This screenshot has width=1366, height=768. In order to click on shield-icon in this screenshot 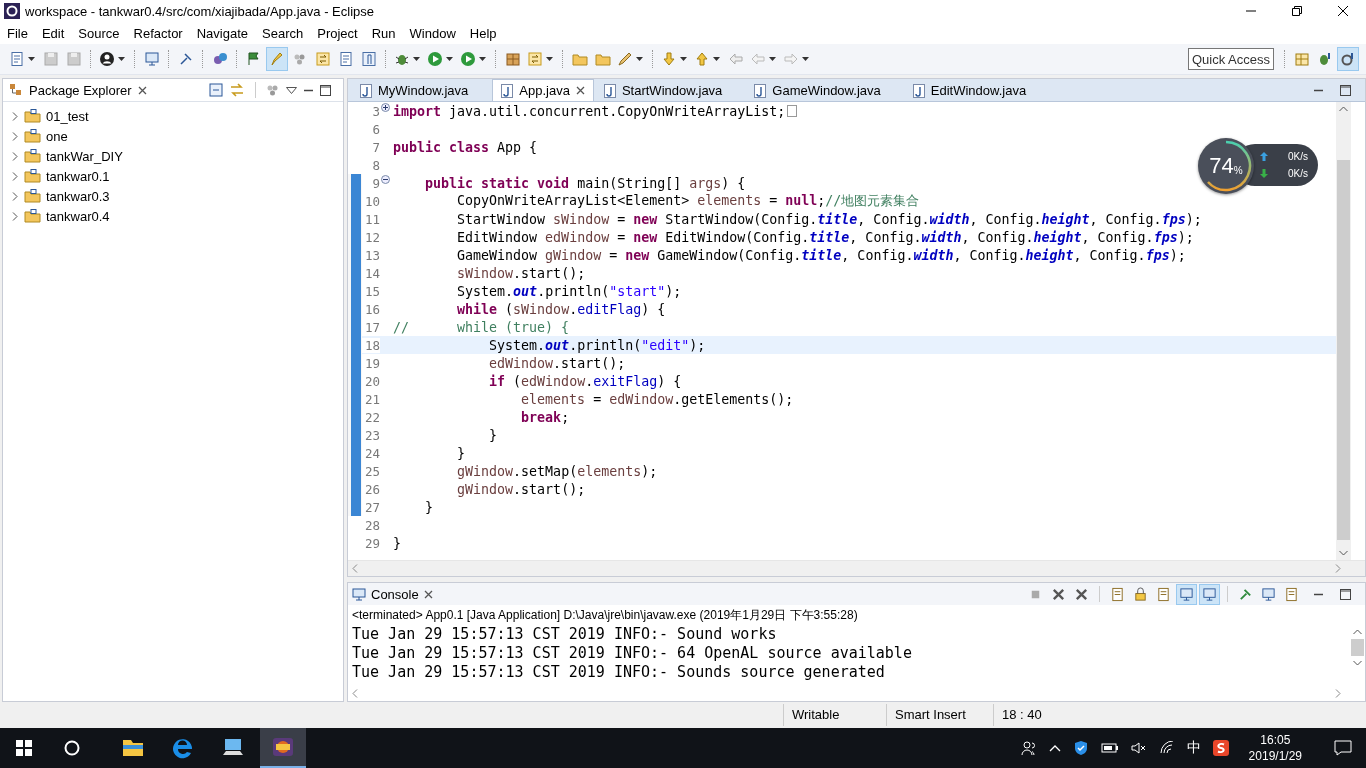, I will do `click(1080, 748)`.